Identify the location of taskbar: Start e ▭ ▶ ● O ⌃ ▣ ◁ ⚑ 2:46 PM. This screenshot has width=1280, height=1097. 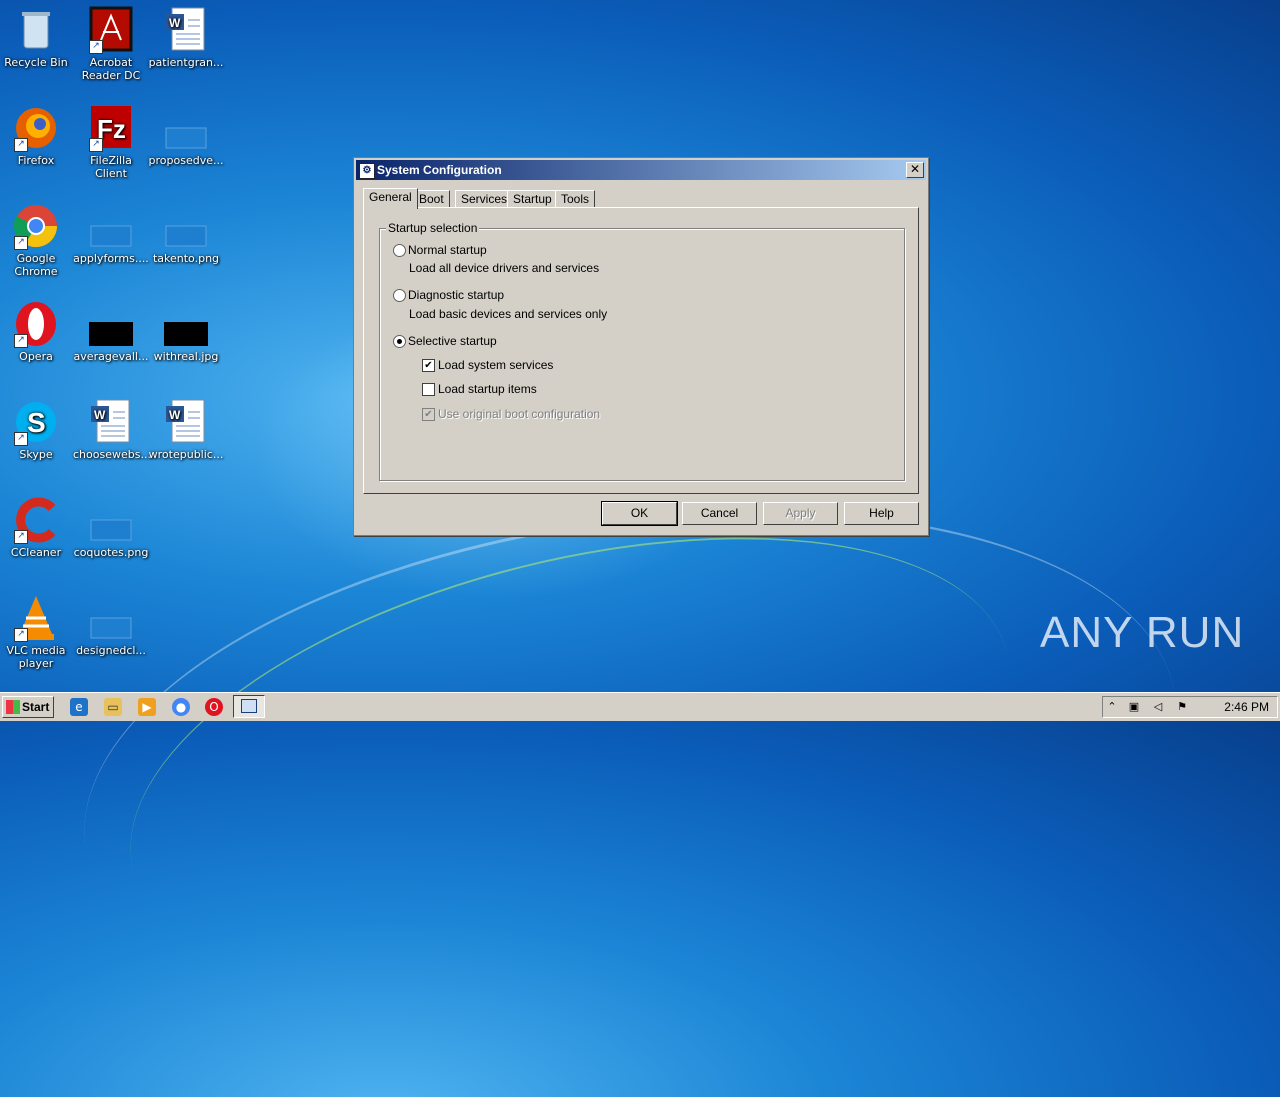
(640, 706).